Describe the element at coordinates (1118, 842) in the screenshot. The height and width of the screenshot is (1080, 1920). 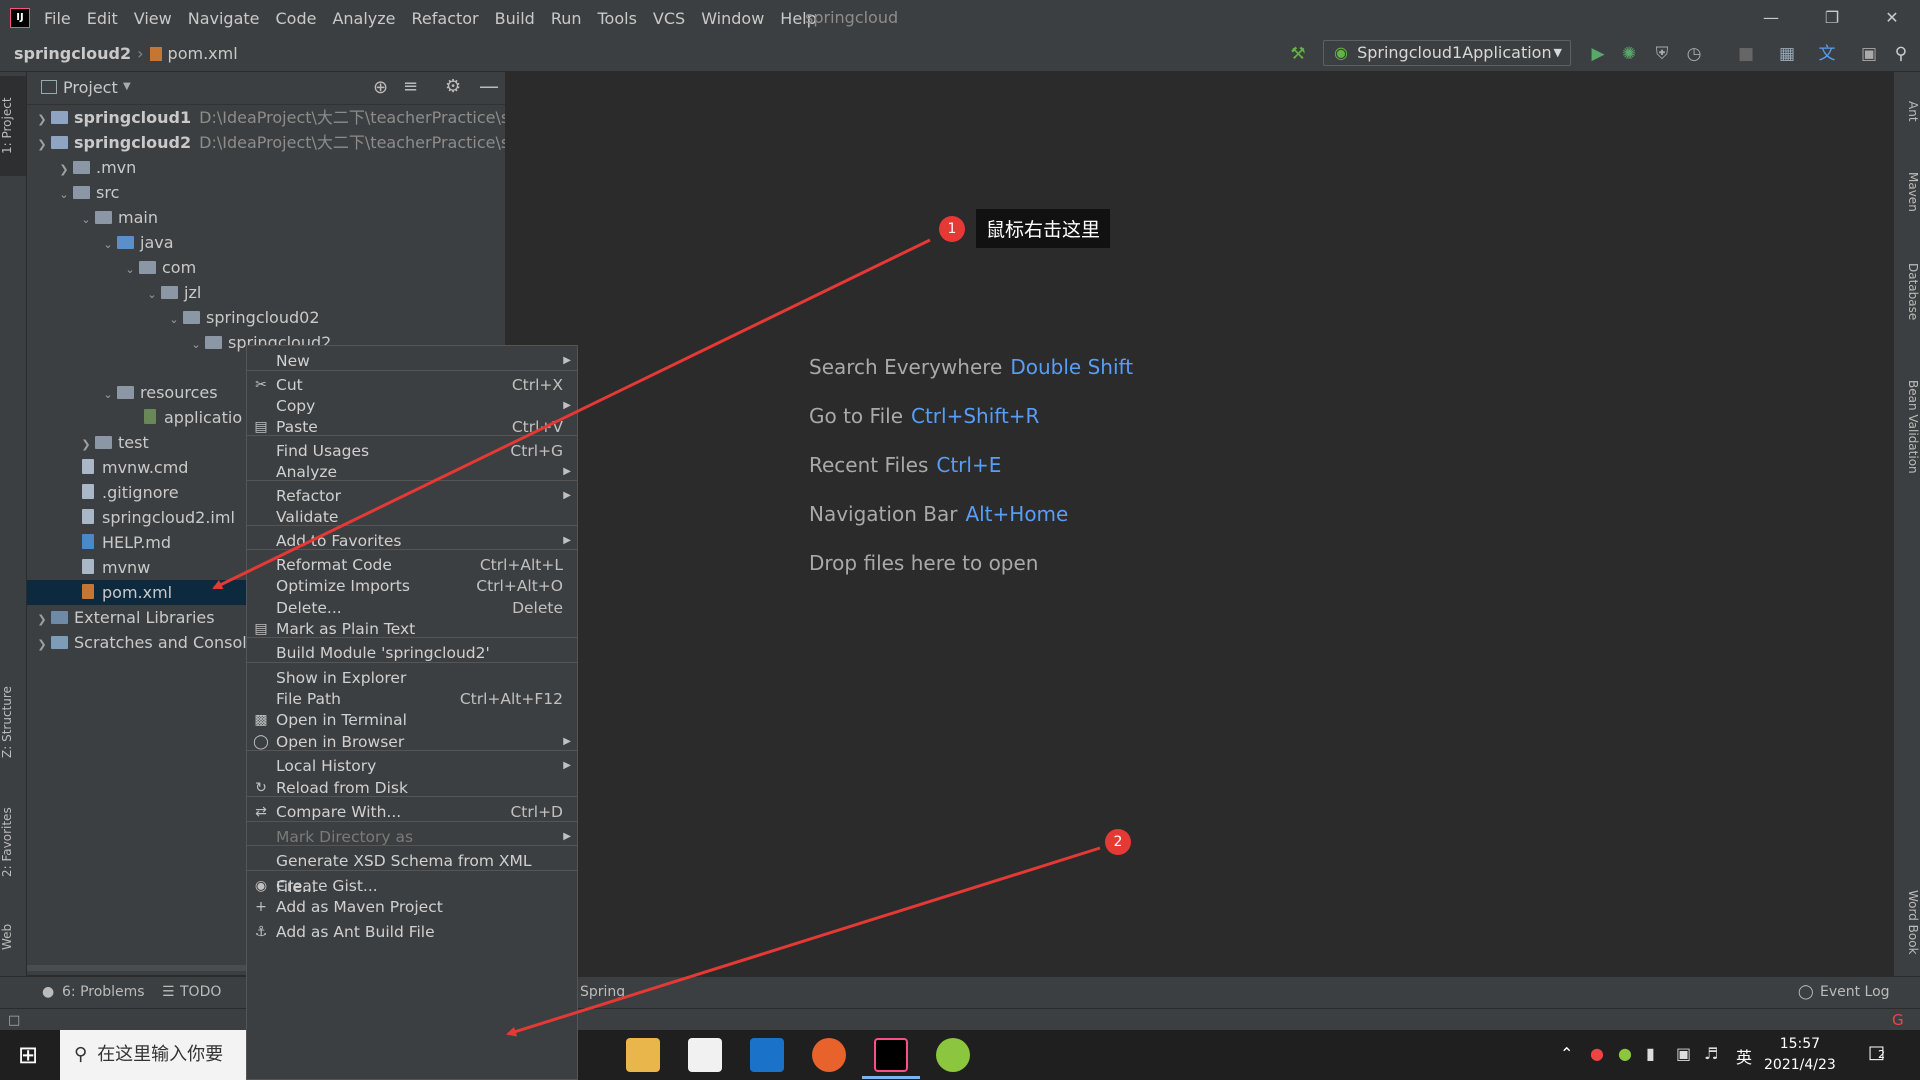
I see `annotation-badge-2: 2` at that location.